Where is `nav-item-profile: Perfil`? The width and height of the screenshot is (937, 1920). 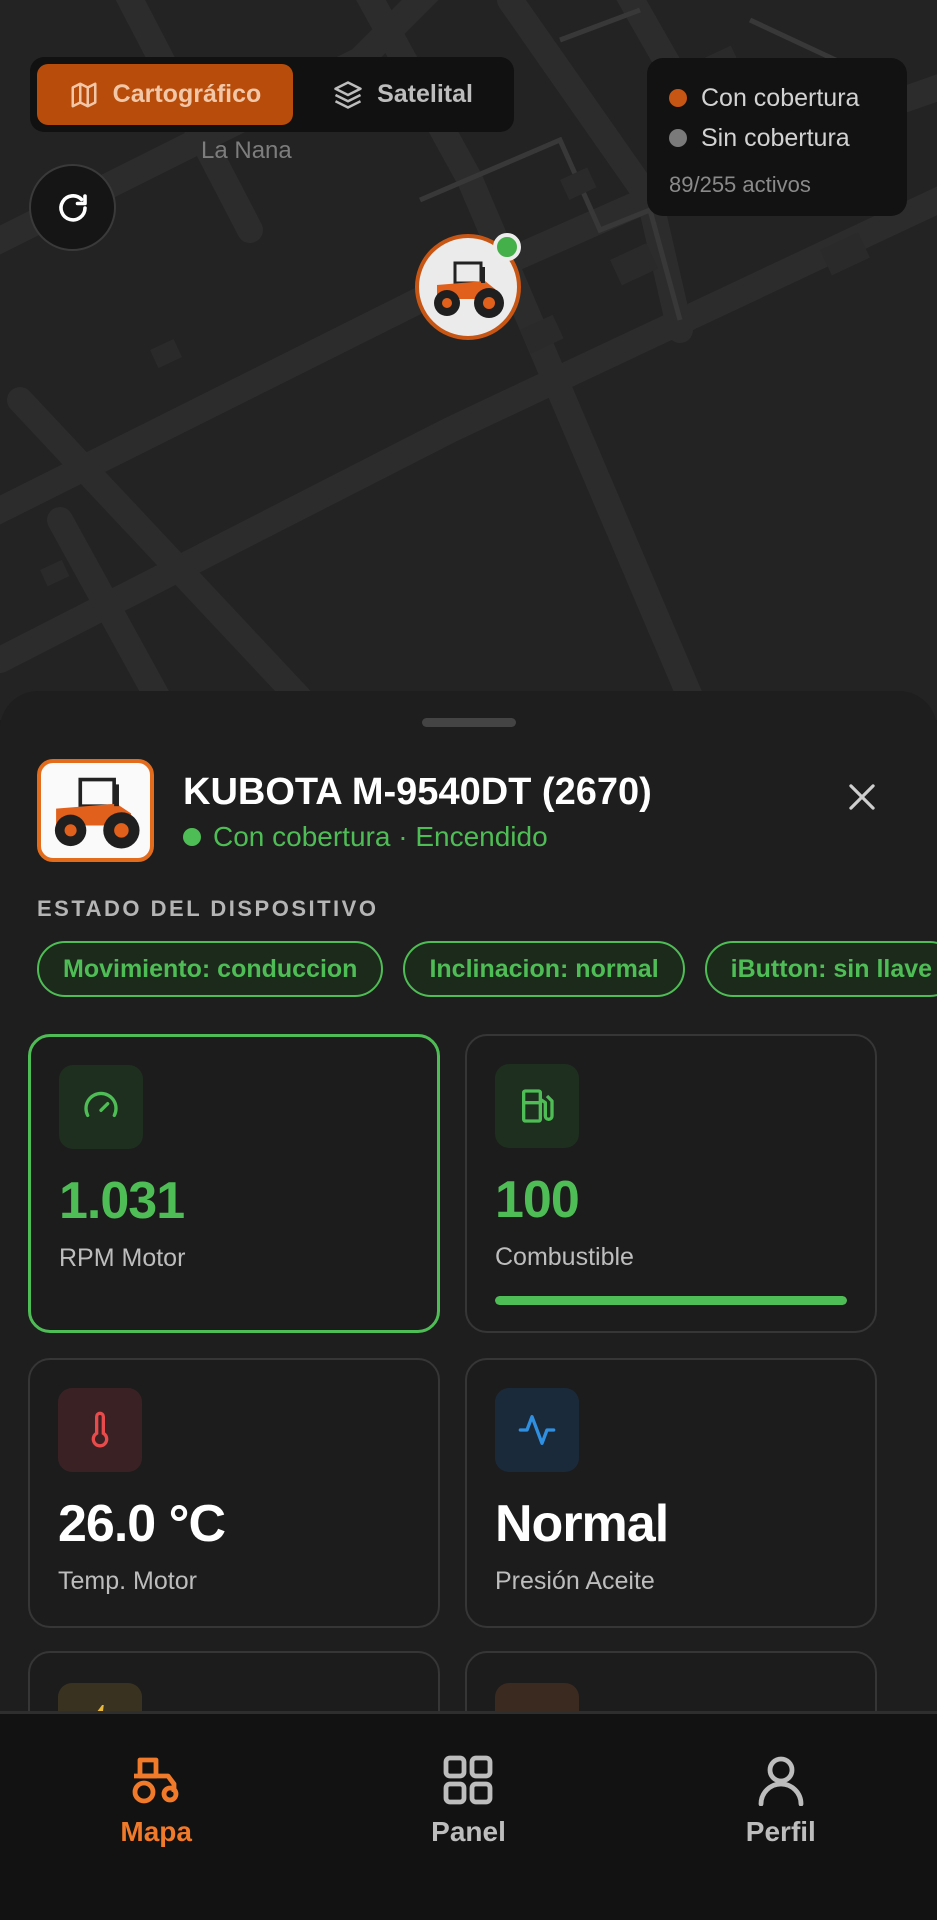 nav-item-profile: Perfil is located at coordinates (781, 1817).